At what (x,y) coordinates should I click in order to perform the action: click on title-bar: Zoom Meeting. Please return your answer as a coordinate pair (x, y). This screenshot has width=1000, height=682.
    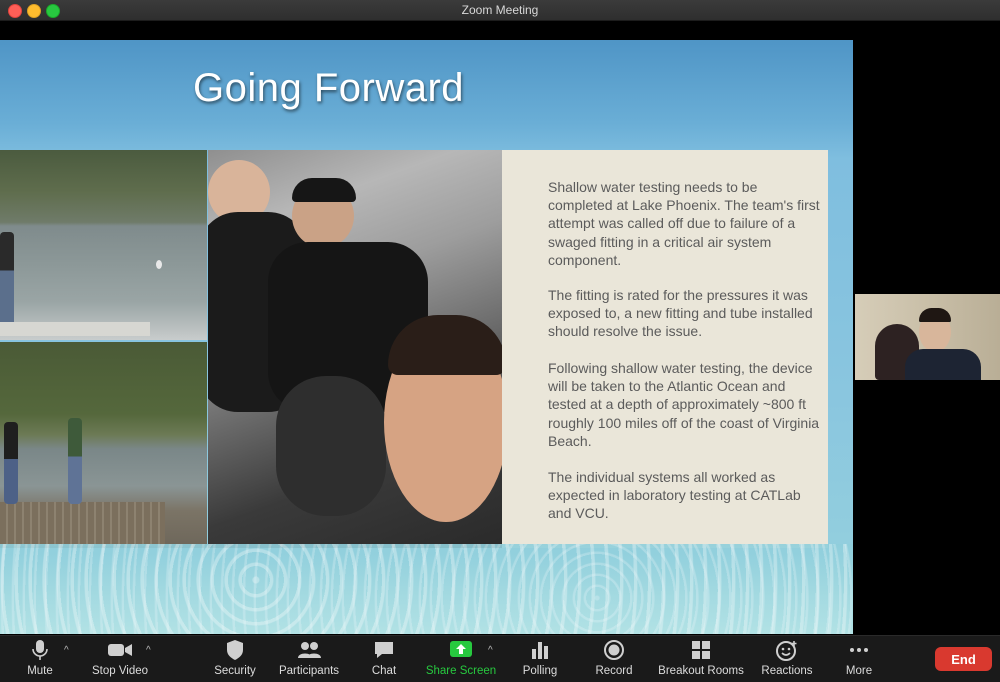
    Looking at the image, I should click on (500, 10).